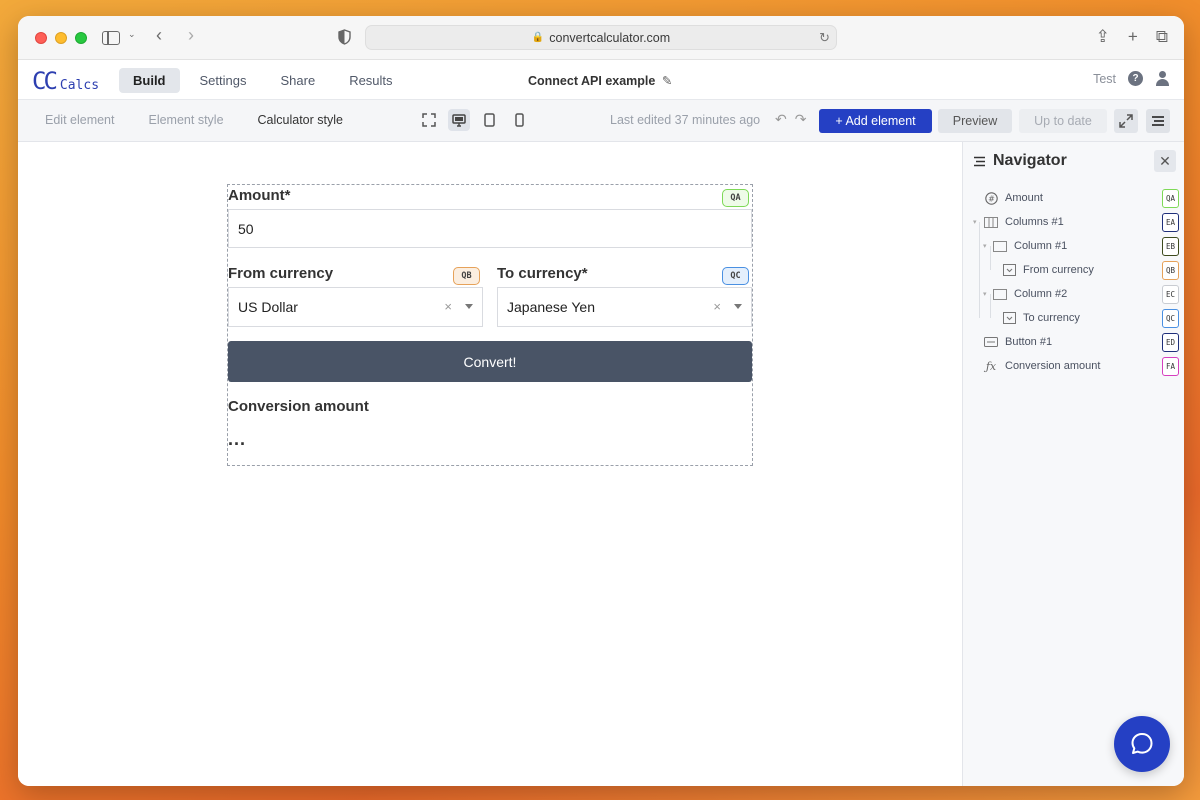  Describe the element at coordinates (519, 120) in the screenshot. I see `mobile-icon` at that location.